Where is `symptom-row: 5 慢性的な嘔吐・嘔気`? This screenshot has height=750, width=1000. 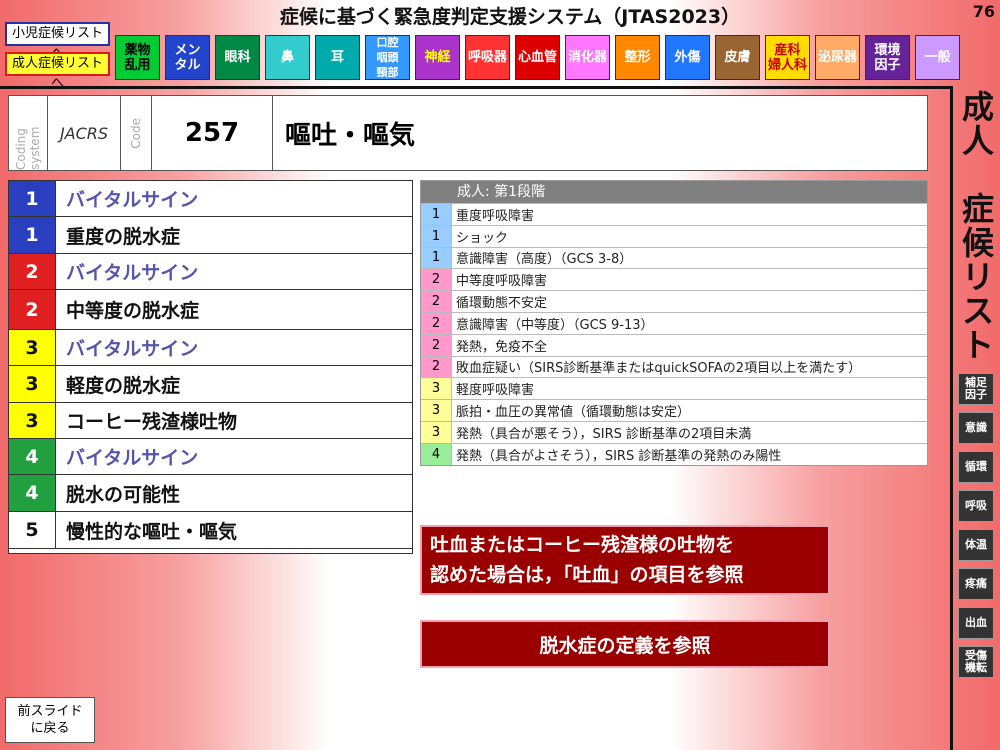
symptom-row: 5 慢性的な嘔吐・嘔気 is located at coordinates (210, 530).